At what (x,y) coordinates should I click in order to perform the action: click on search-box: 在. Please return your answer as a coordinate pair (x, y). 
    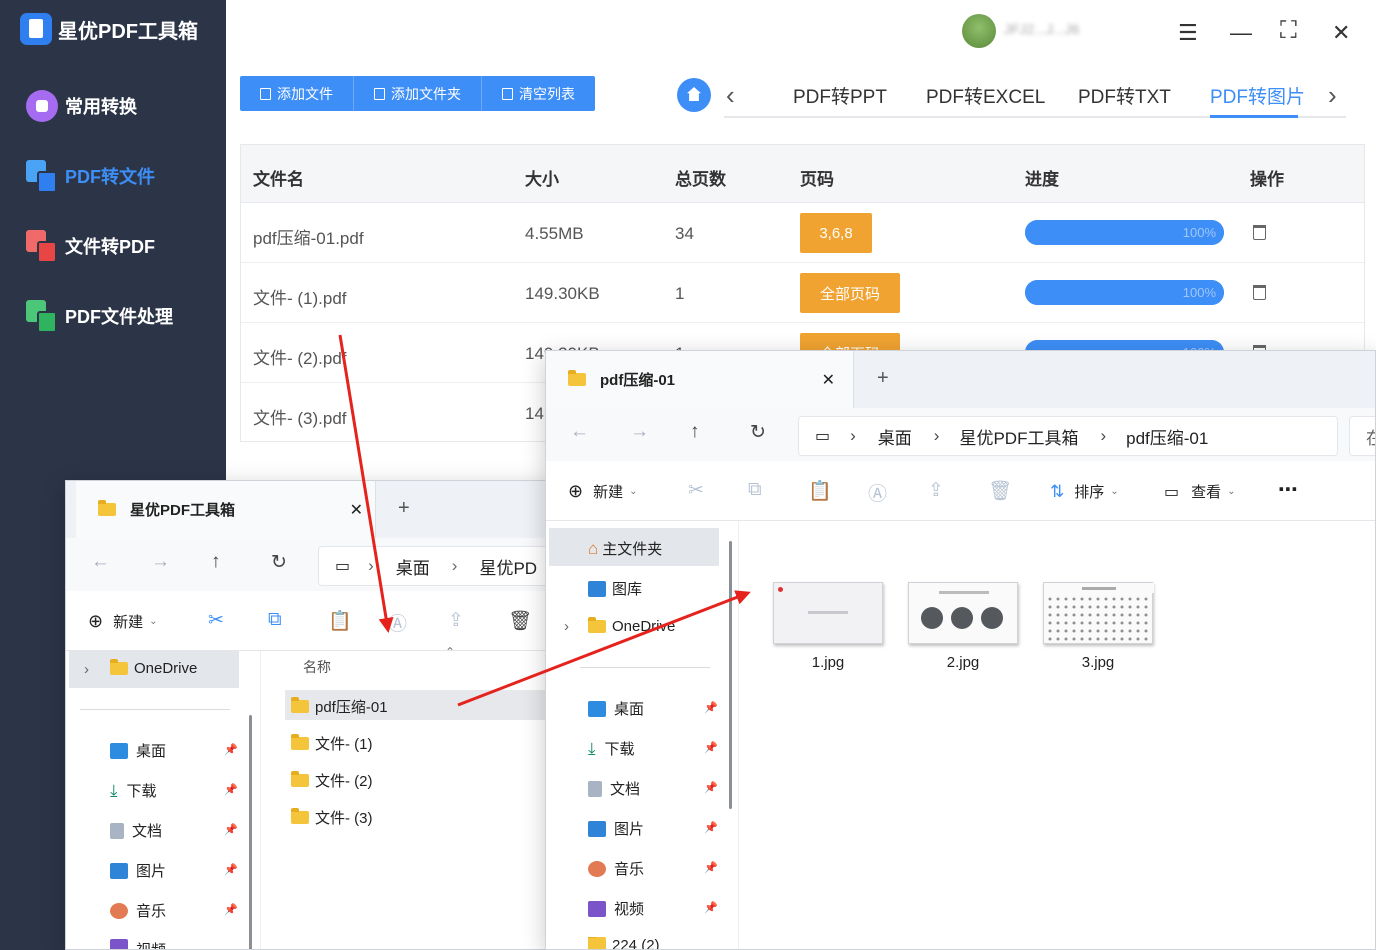
    Looking at the image, I should click on (1362, 436).